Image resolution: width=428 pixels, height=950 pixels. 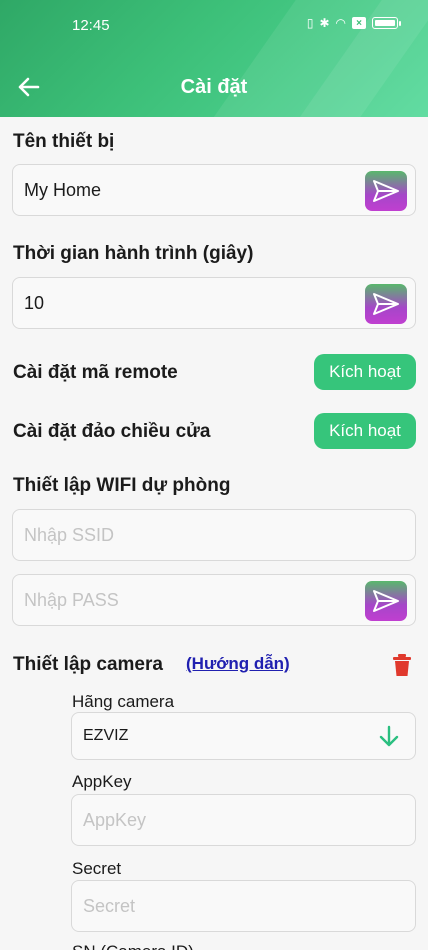 I want to click on pass-placeholder: Nhập PASS, so click(x=71, y=599).